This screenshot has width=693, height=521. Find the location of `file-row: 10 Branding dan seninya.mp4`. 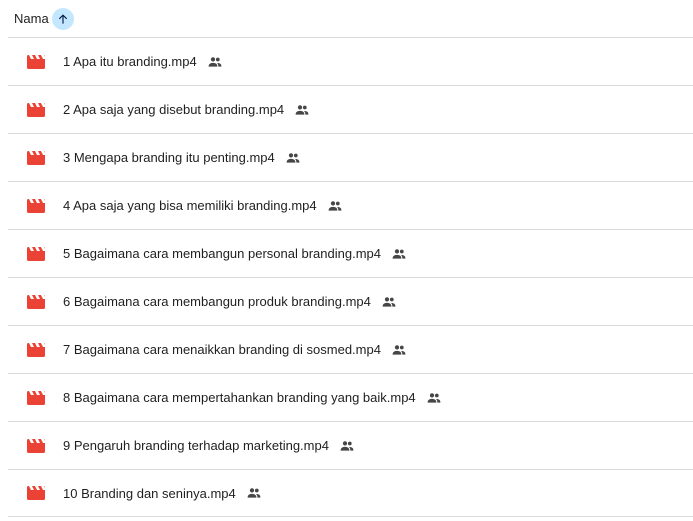

file-row: 10 Branding dan seninya.mp4 is located at coordinates (350, 493).